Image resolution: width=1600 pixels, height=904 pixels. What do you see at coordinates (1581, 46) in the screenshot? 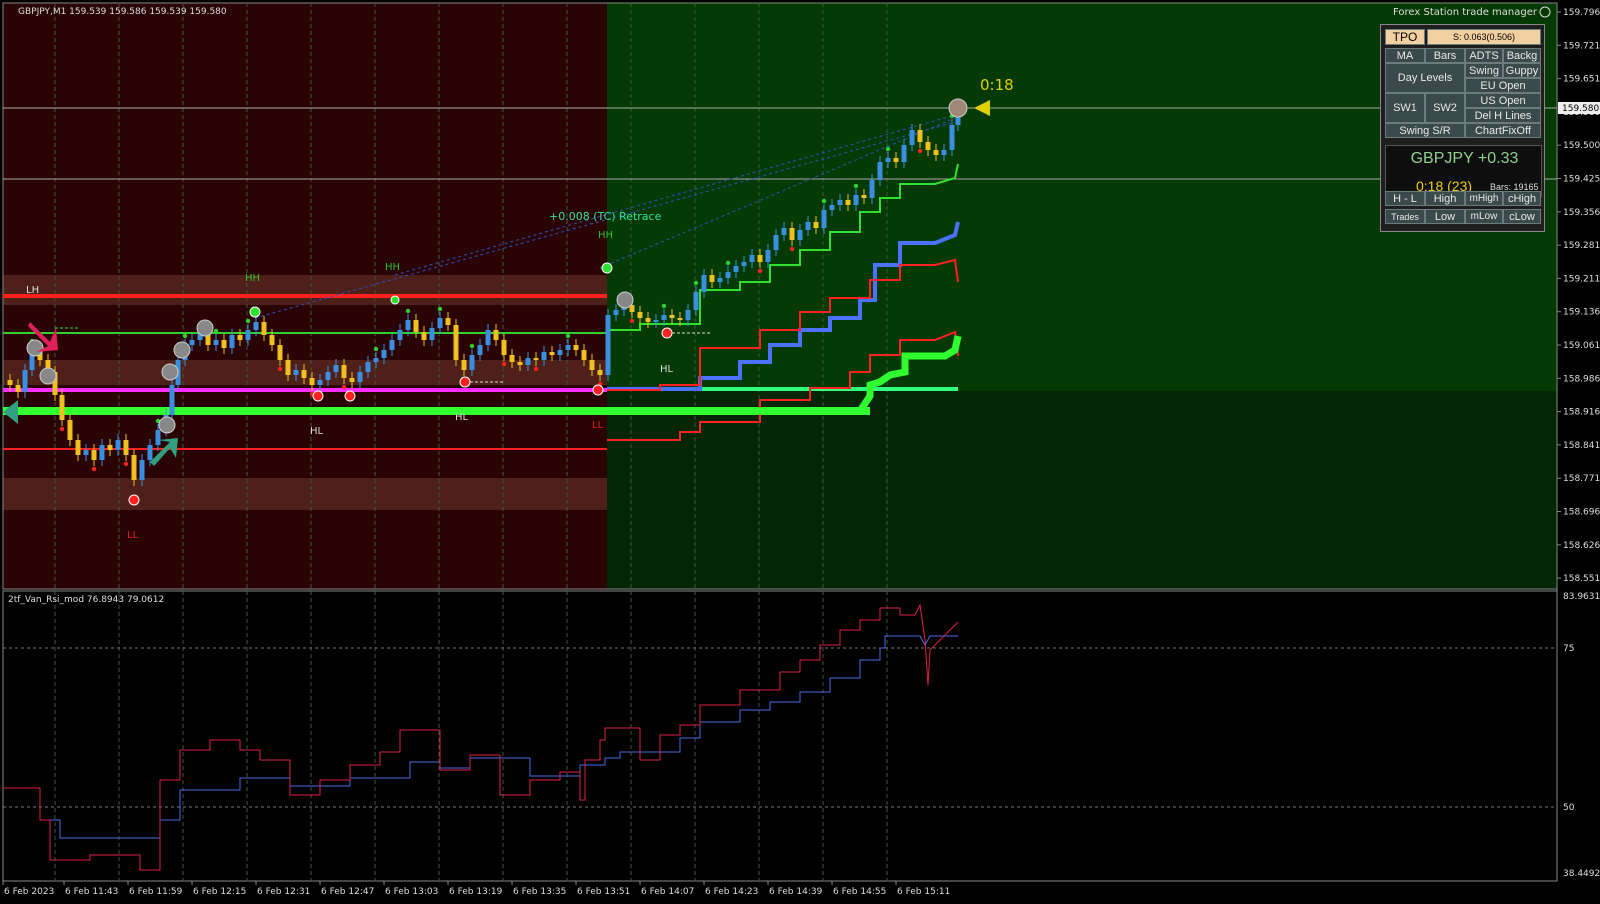
I see `price-tick-label: 159.721` at bounding box center [1581, 46].